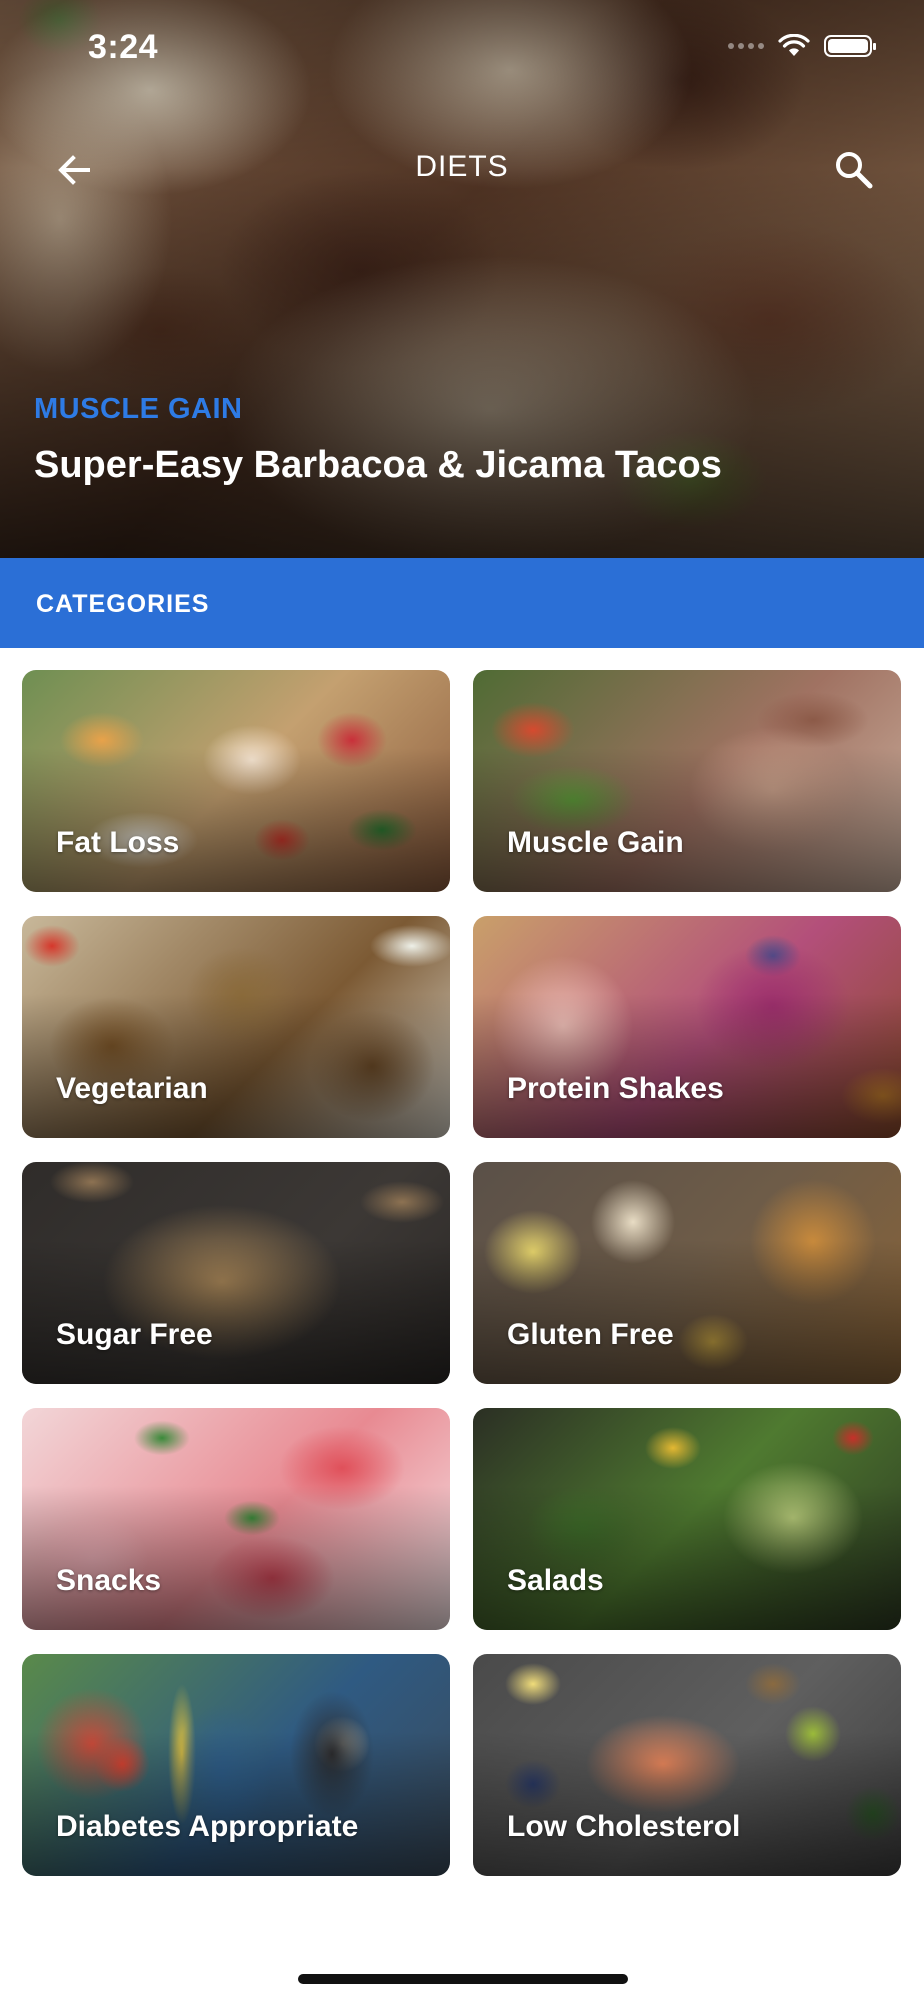 The height and width of the screenshot is (2000, 924). What do you see at coordinates (123, 47) in the screenshot?
I see `status-time: 3:24` at bounding box center [123, 47].